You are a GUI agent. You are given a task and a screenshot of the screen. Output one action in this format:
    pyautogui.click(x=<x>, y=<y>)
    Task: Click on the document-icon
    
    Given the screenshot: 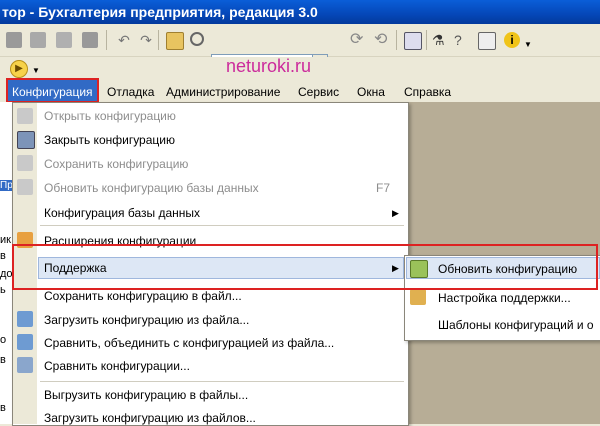 What is the action you would take?
    pyautogui.click(x=487, y=41)
    